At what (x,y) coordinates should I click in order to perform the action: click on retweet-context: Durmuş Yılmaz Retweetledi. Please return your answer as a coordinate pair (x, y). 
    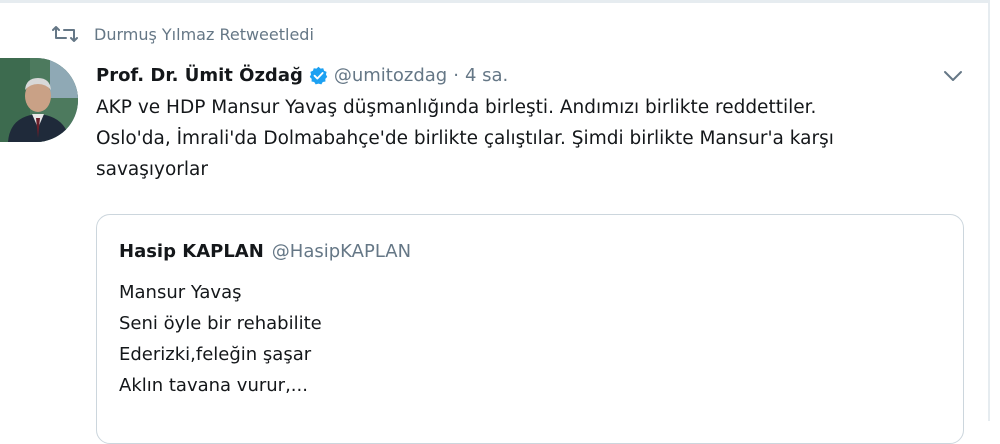
    Looking at the image, I should click on (183, 34).